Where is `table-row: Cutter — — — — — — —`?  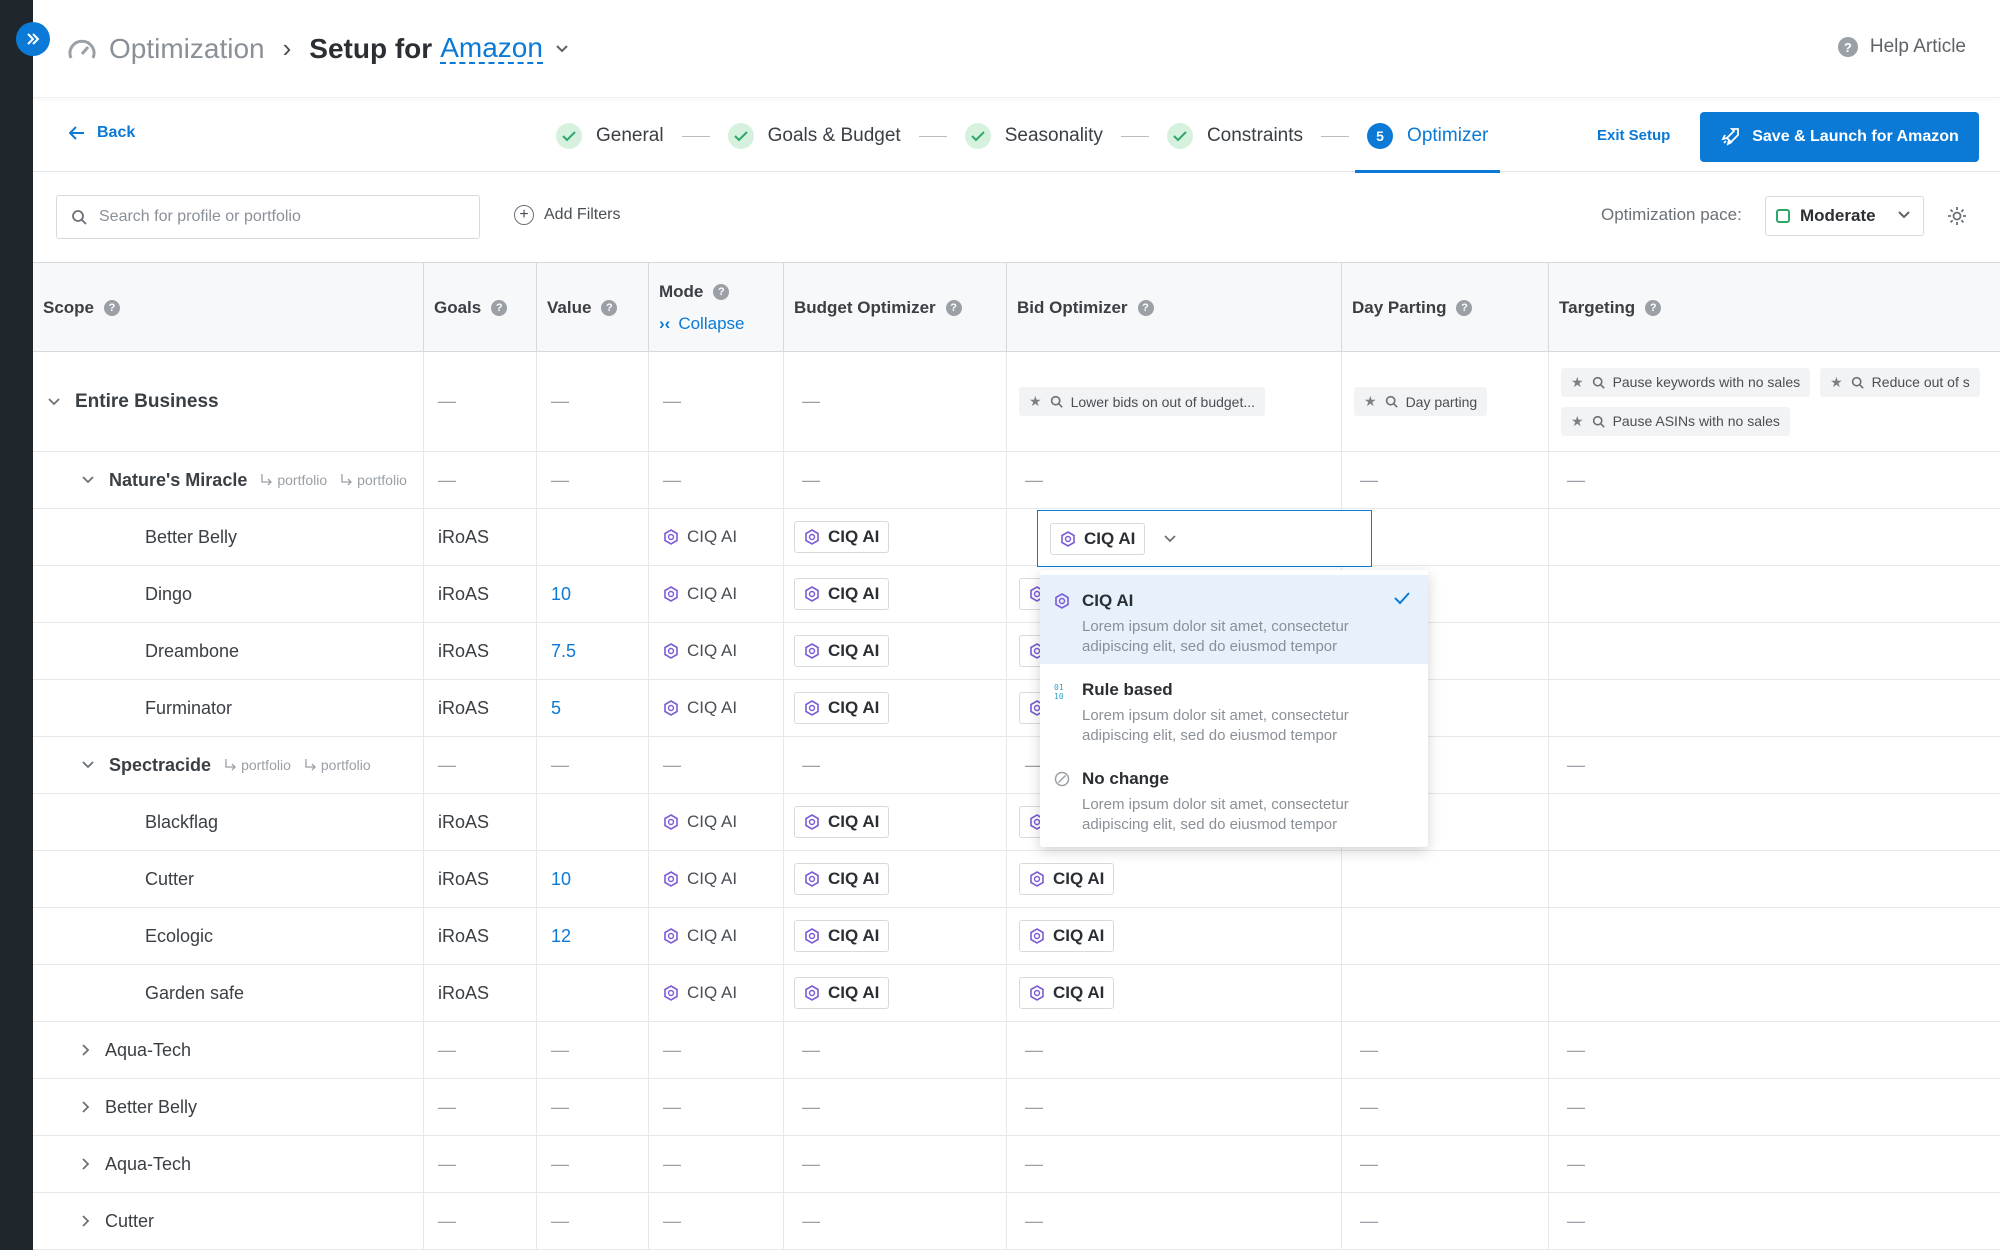 table-row: Cutter — — — — — — — is located at coordinates (1016, 1221).